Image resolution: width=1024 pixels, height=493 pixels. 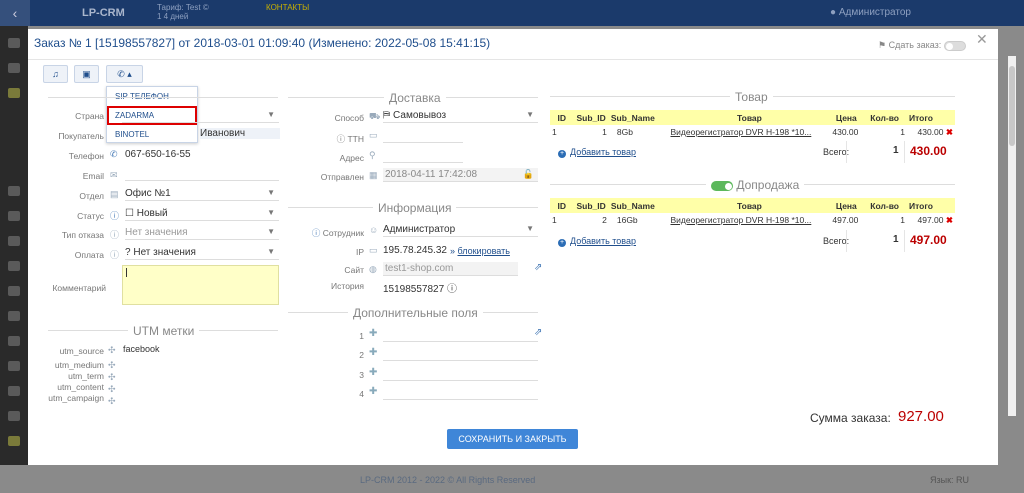 What do you see at coordinates (202, 174) in the screenshot?
I see `email-field` at bounding box center [202, 174].